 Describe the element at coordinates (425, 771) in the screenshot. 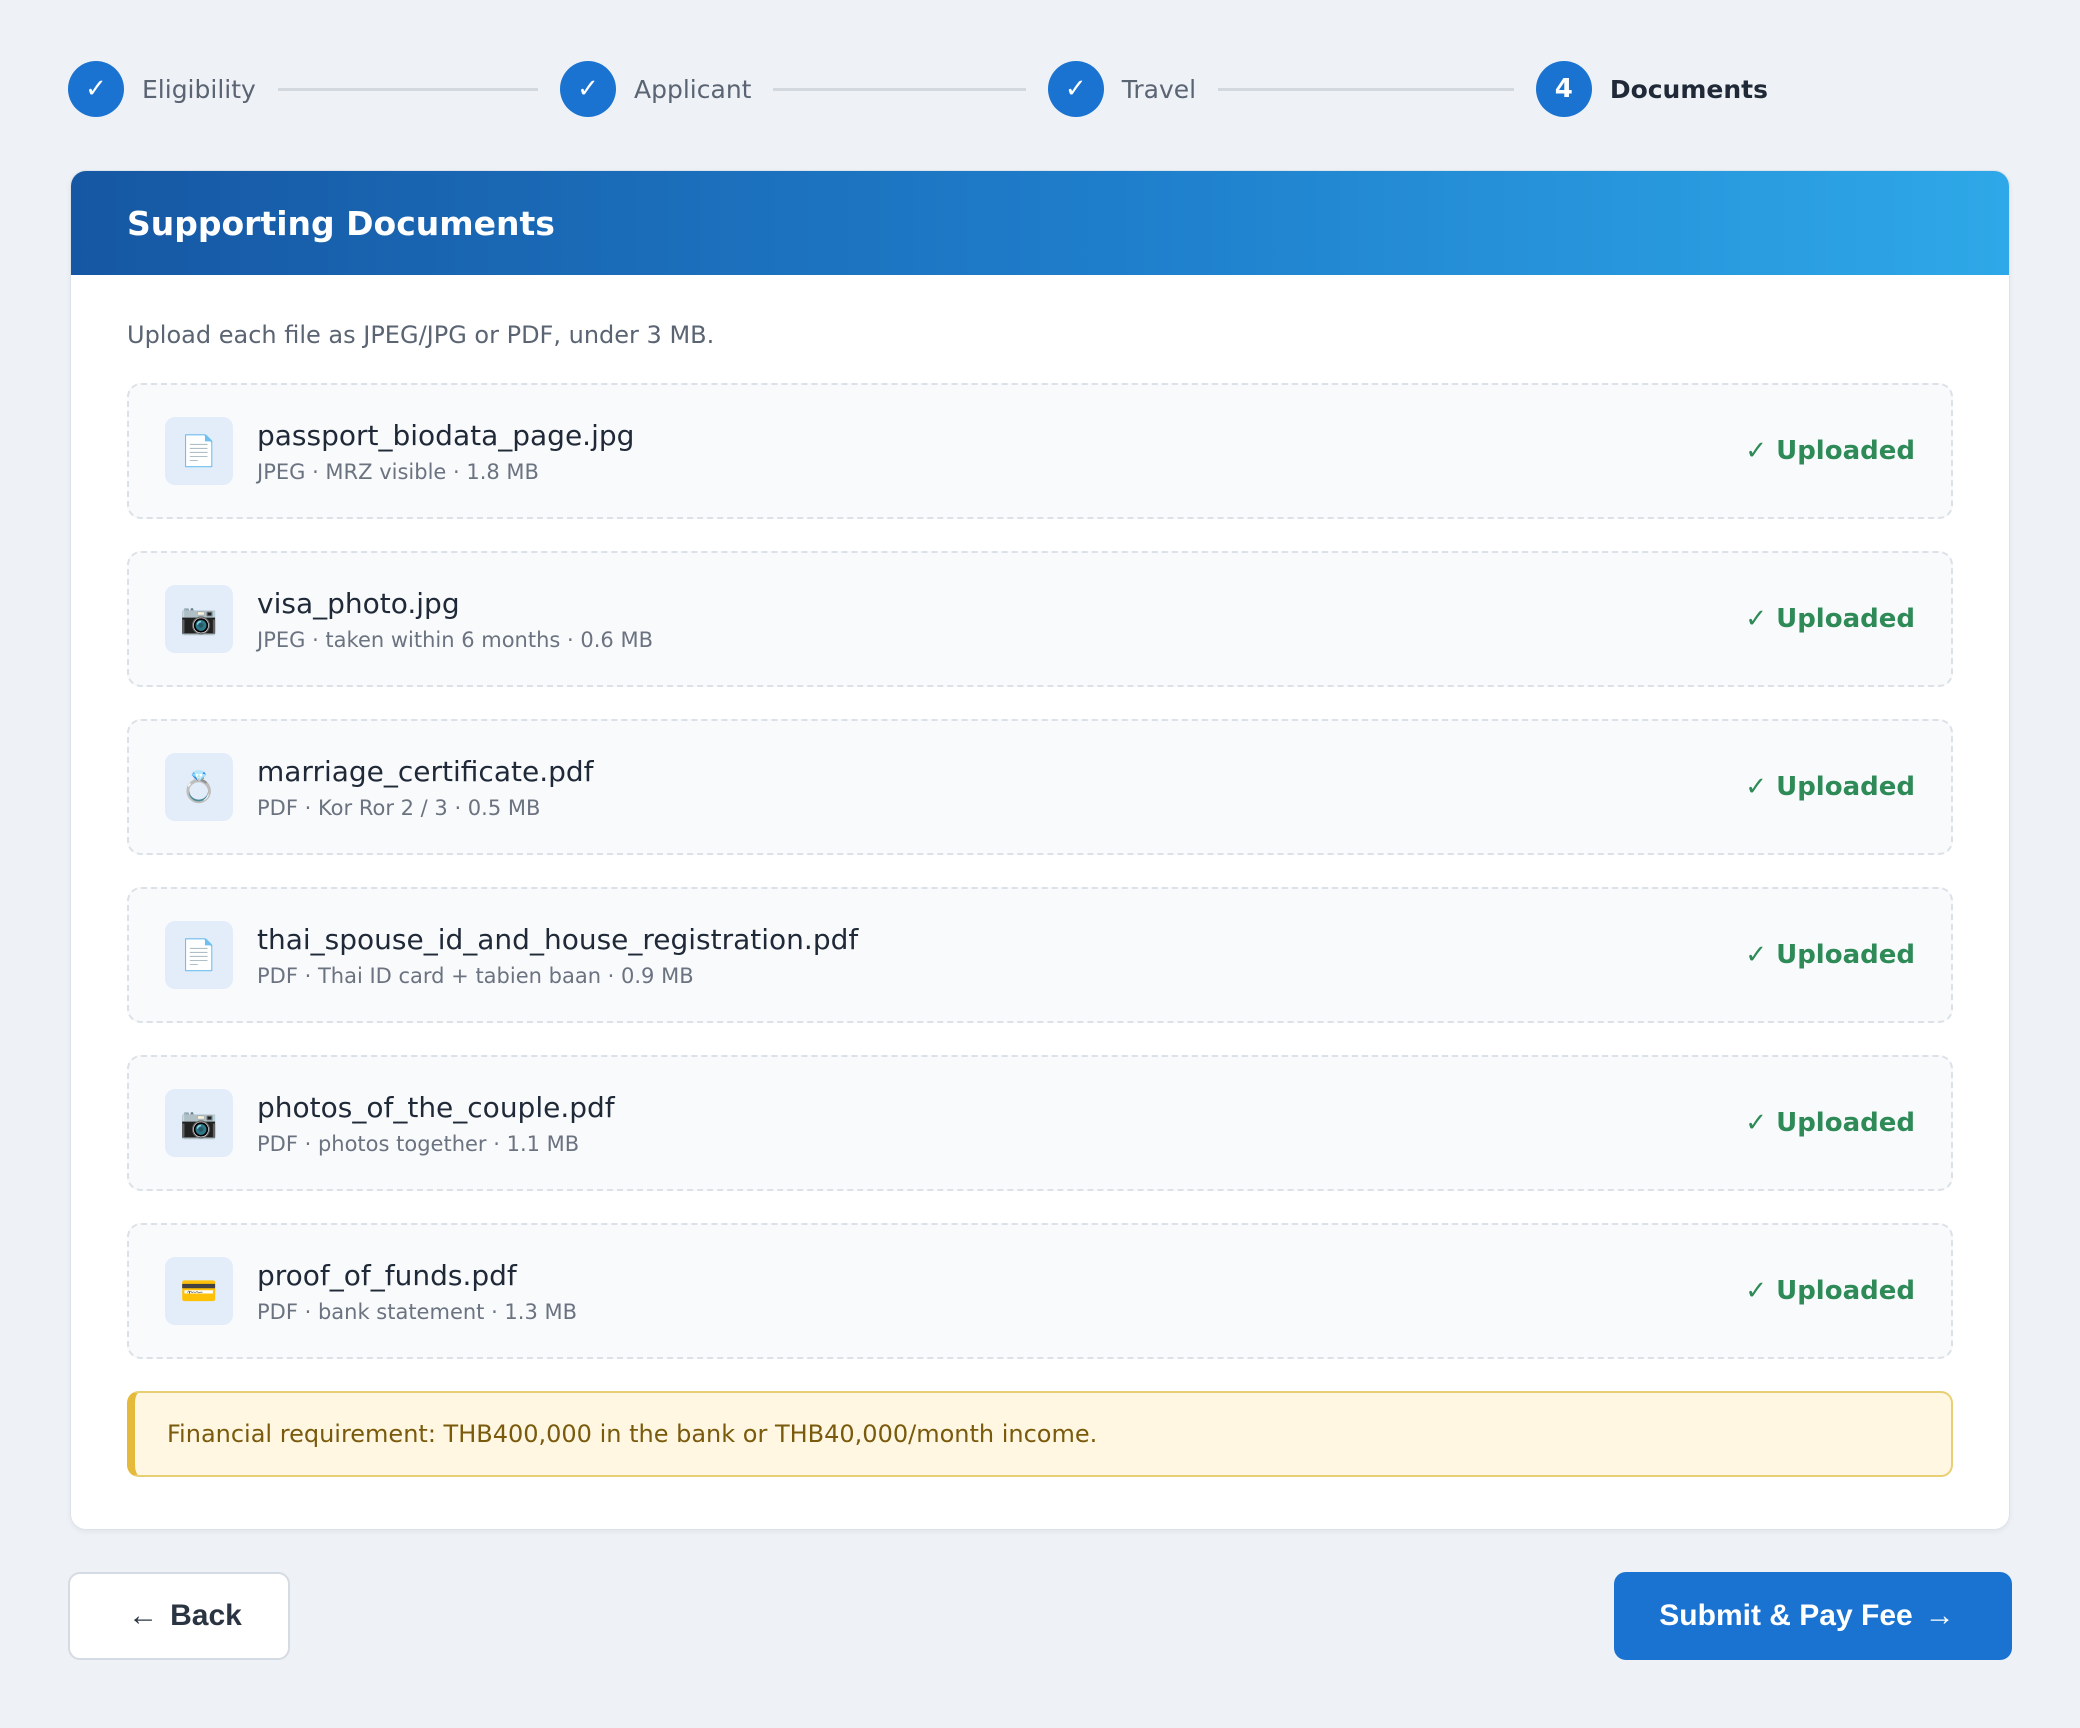

I see `document-filename: marriage_certificate.pdf` at that location.